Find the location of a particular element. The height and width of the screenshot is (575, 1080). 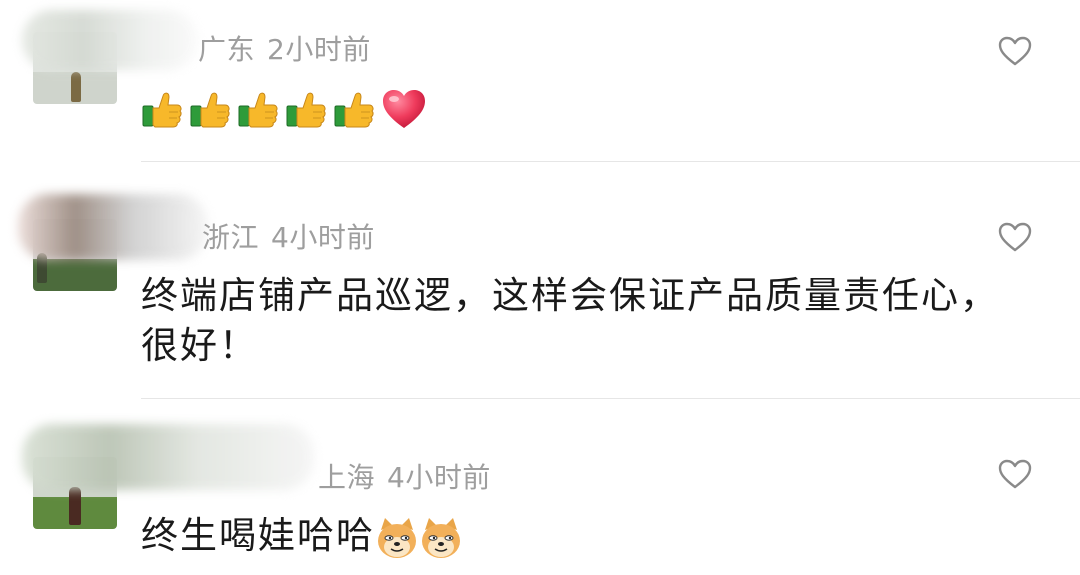

comment-time: 2小时前 is located at coordinates (319, 49).